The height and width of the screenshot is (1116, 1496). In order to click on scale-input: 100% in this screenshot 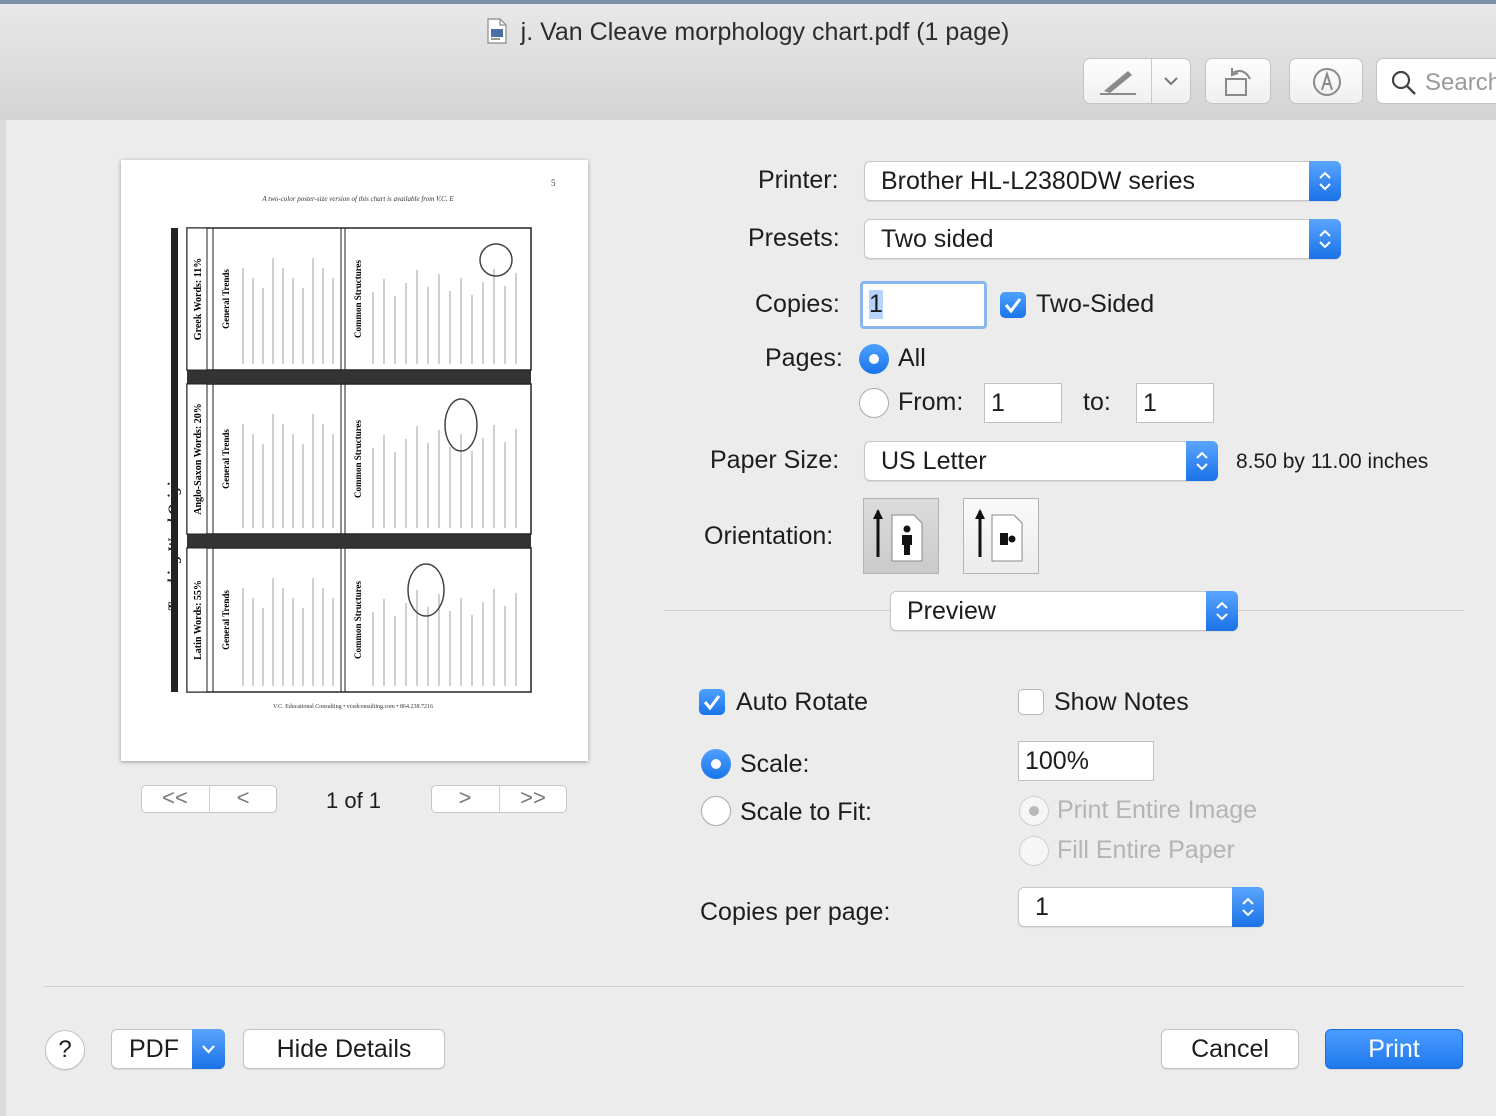, I will do `click(1086, 761)`.